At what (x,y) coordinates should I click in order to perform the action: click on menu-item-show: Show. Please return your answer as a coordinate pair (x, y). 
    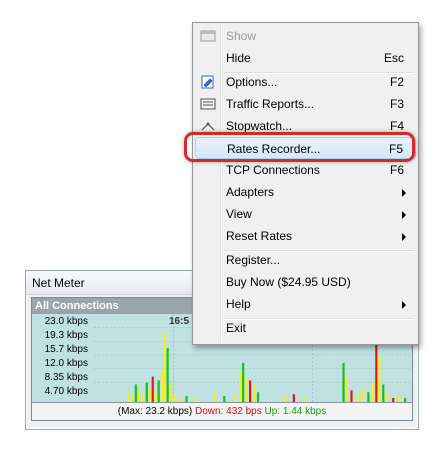
    Looking at the image, I should click on (305, 36).